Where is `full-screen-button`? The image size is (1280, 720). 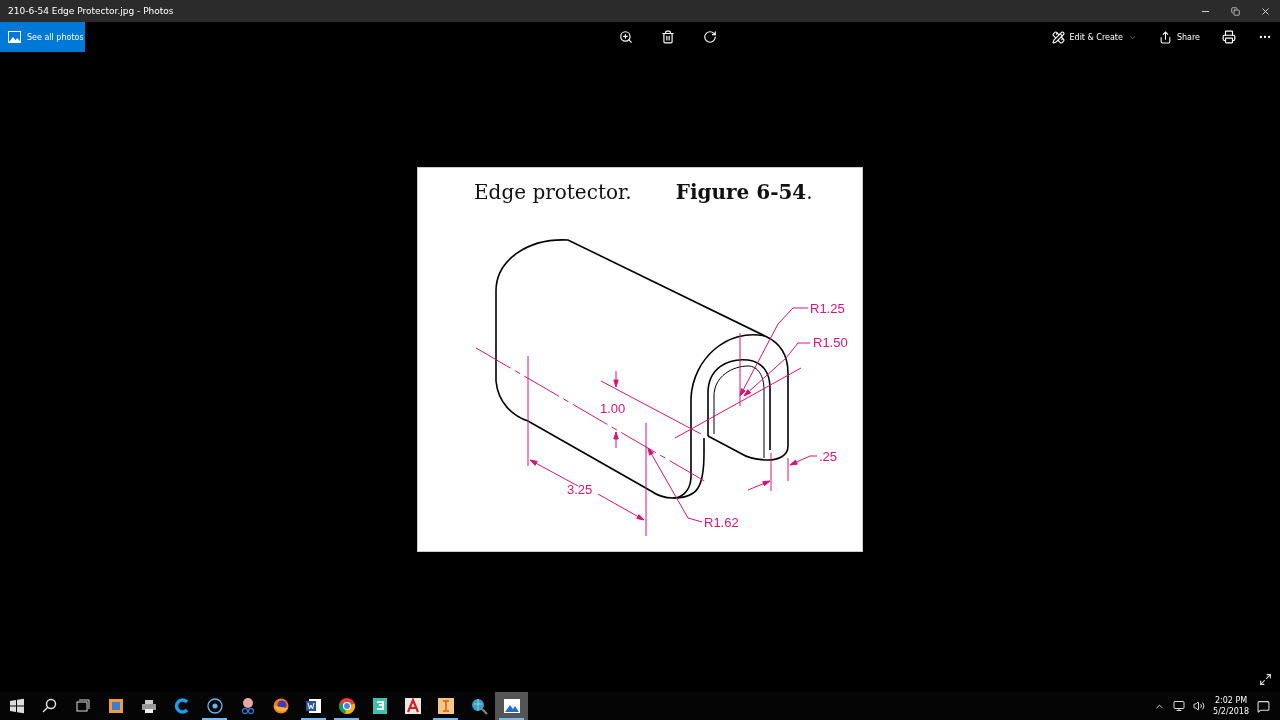 full-screen-button is located at coordinates (1265, 679).